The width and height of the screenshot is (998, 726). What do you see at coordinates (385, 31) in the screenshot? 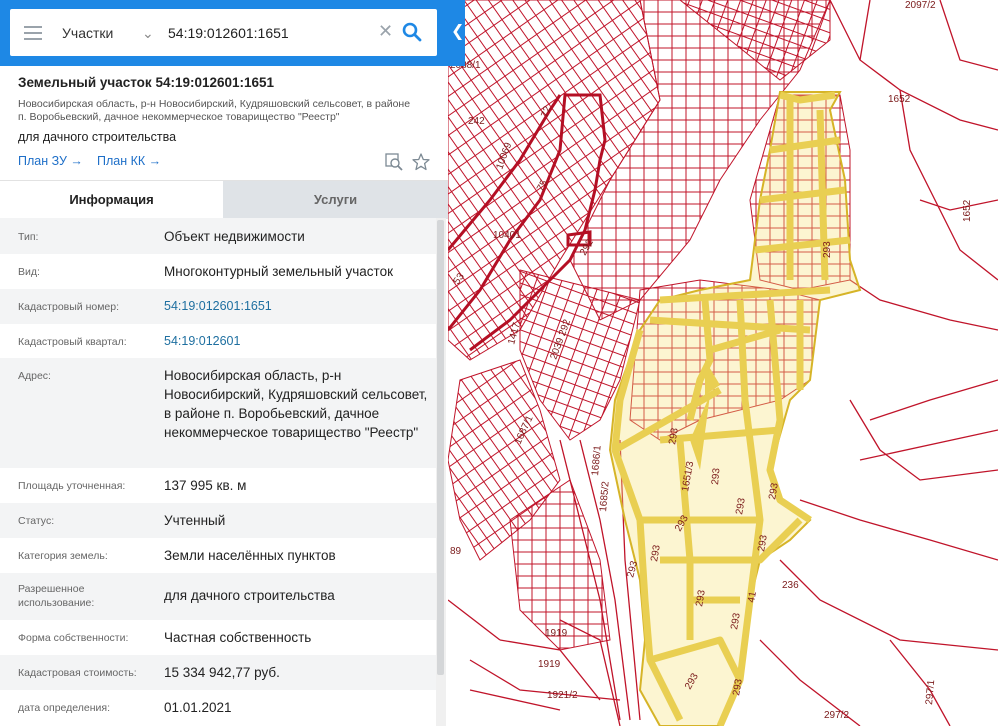
I see `clear-icon: ✕` at bounding box center [385, 31].